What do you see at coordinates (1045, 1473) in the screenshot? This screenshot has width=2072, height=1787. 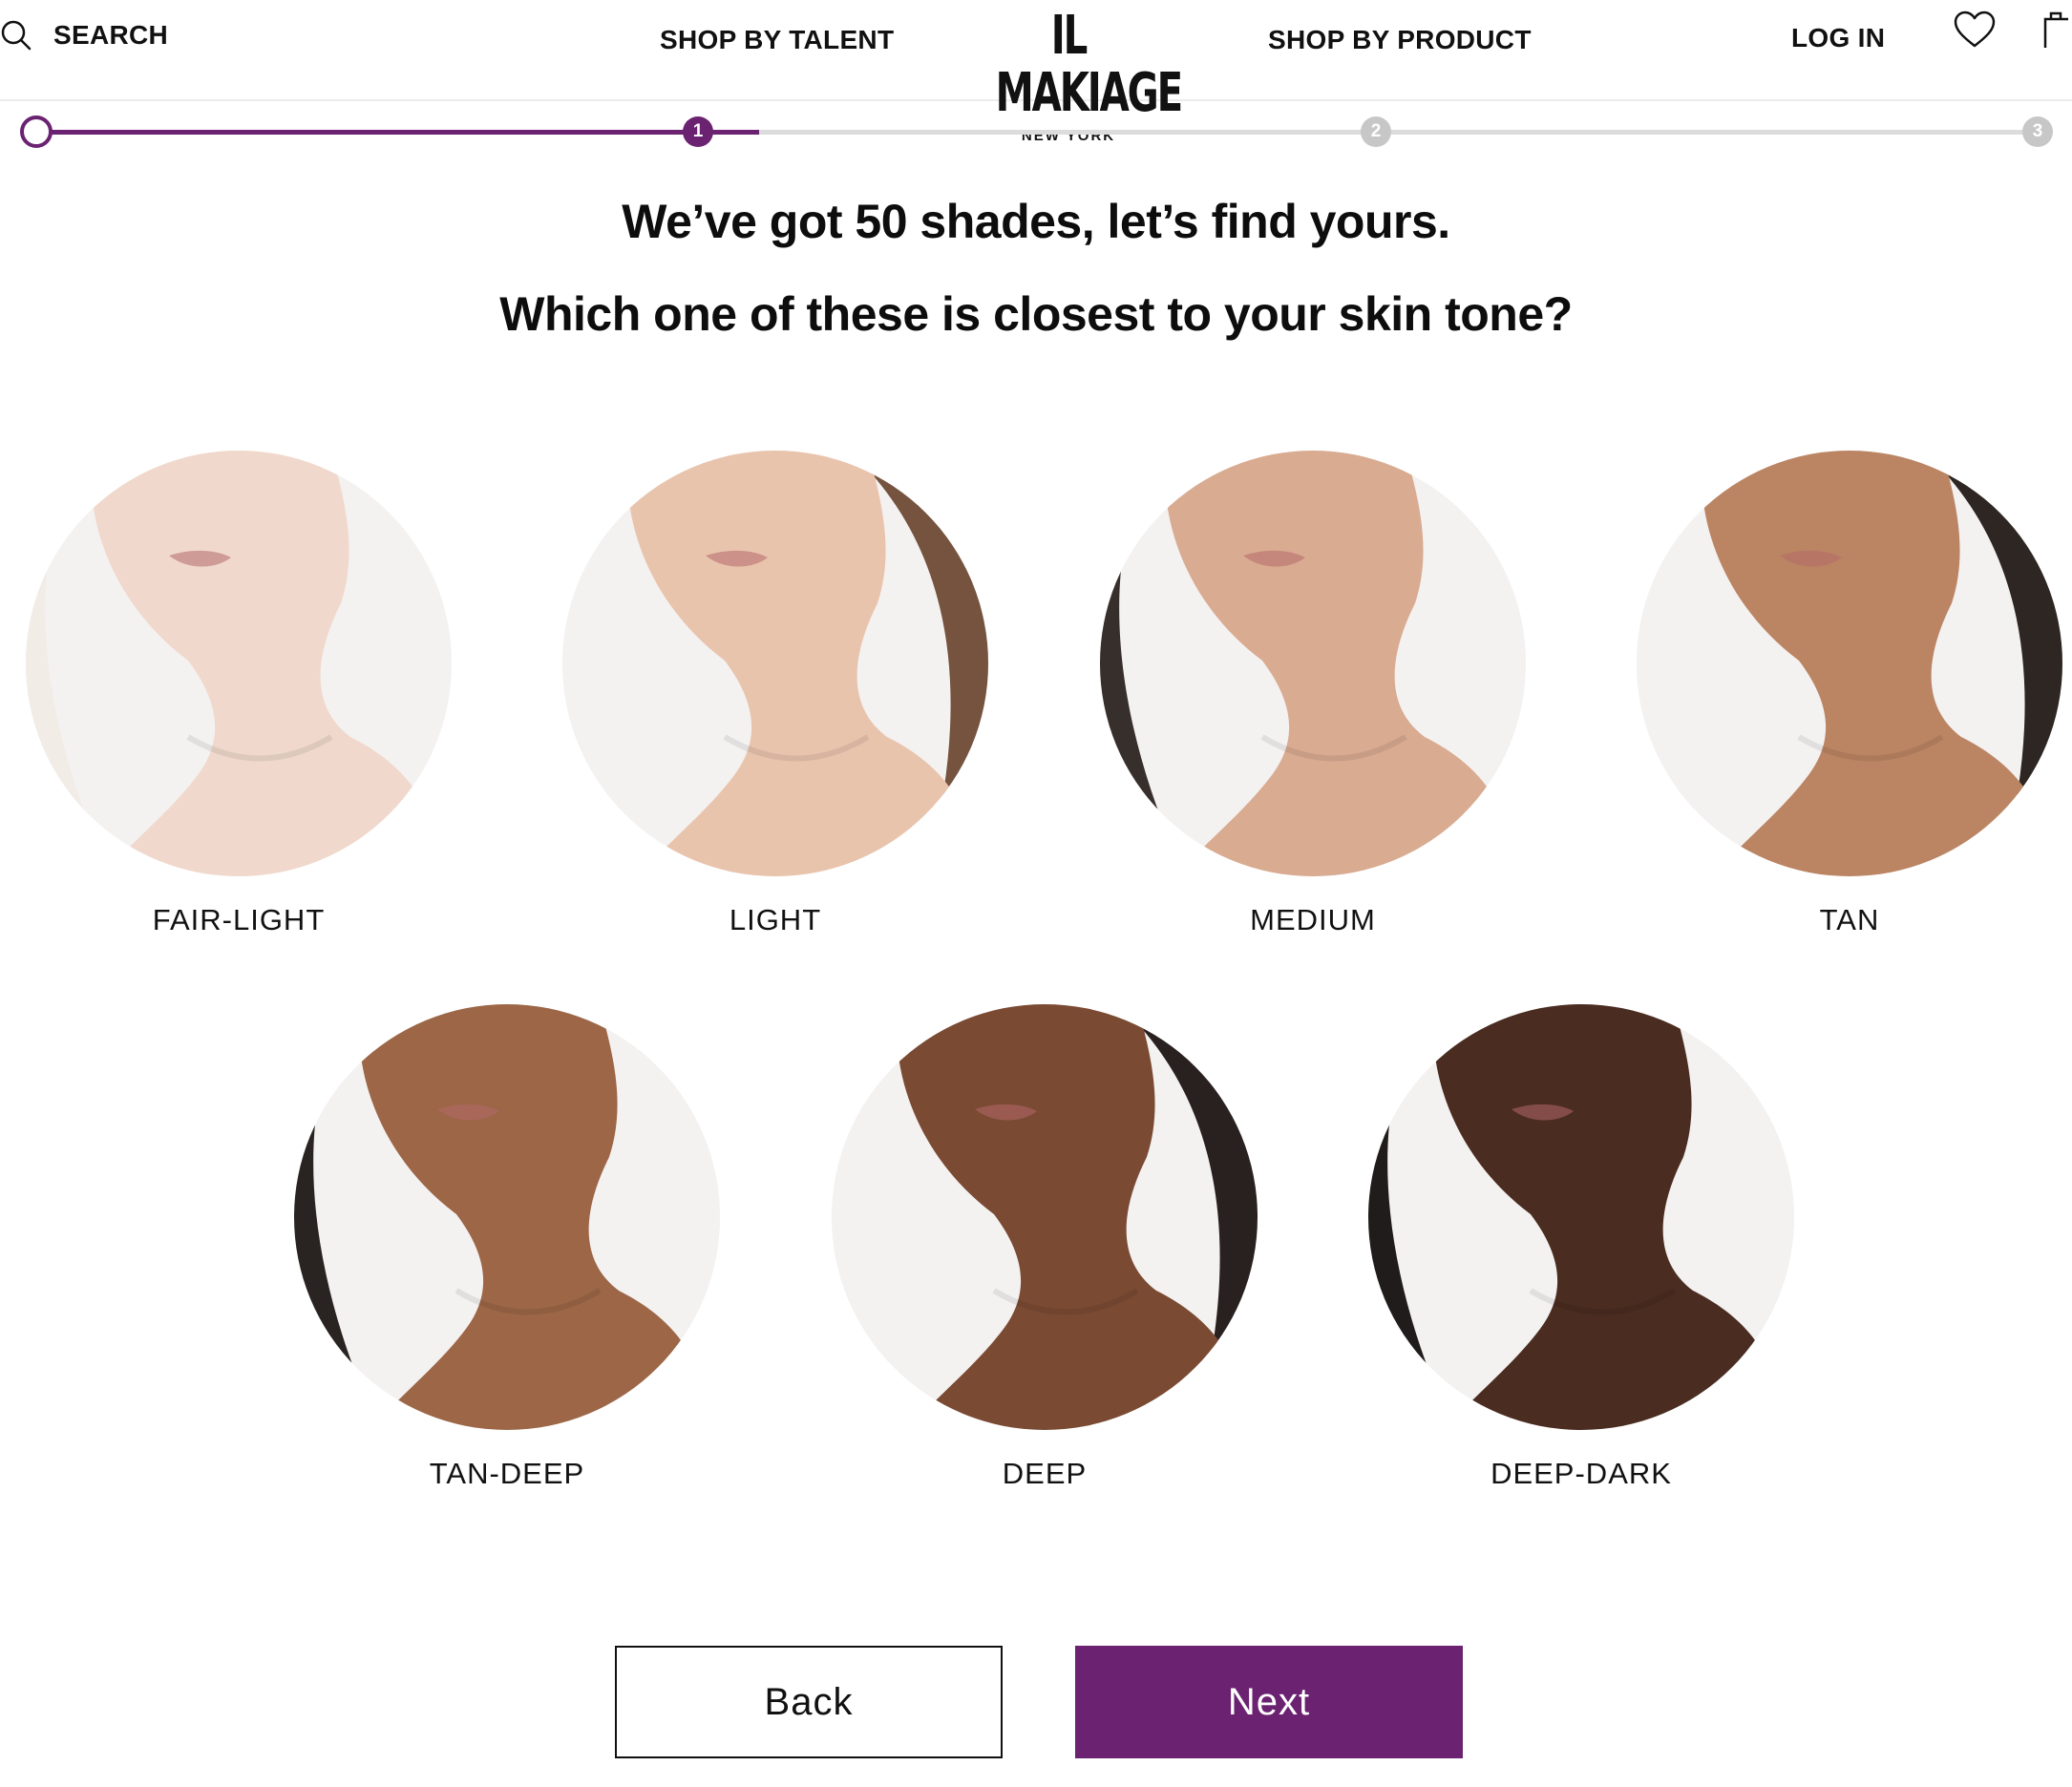 I see `skin-tone-label: DEEP` at bounding box center [1045, 1473].